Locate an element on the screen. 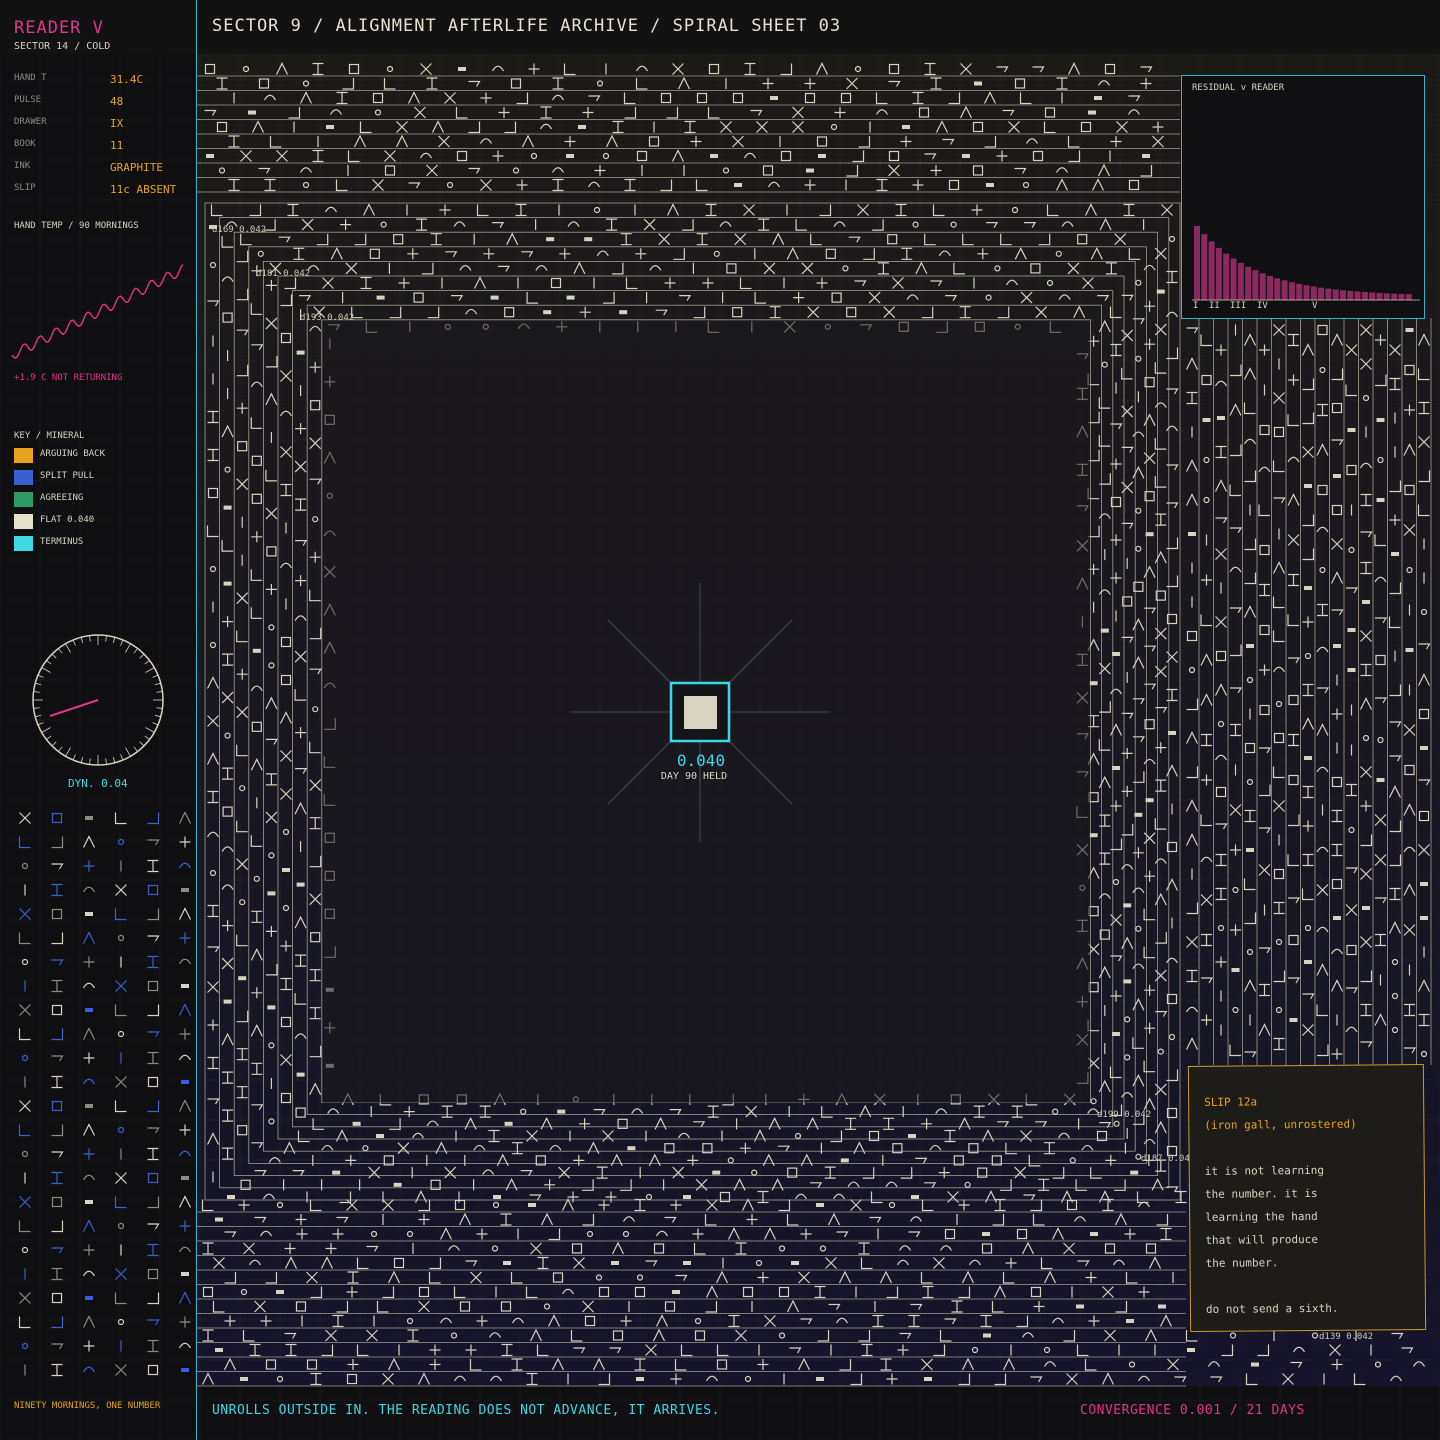 This screenshot has width=1440, height=1440. ring-label: d187 0.042 is located at coordinates (1168, 1159).